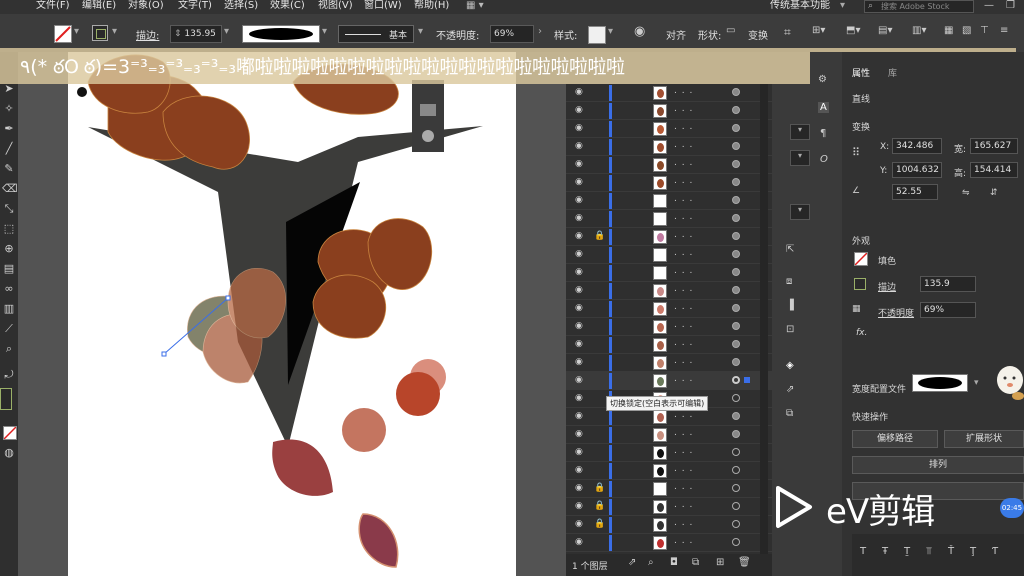 Image resolution: width=1024 pixels, height=576 pixels. I want to click on w-field: 165.627, so click(994, 146).